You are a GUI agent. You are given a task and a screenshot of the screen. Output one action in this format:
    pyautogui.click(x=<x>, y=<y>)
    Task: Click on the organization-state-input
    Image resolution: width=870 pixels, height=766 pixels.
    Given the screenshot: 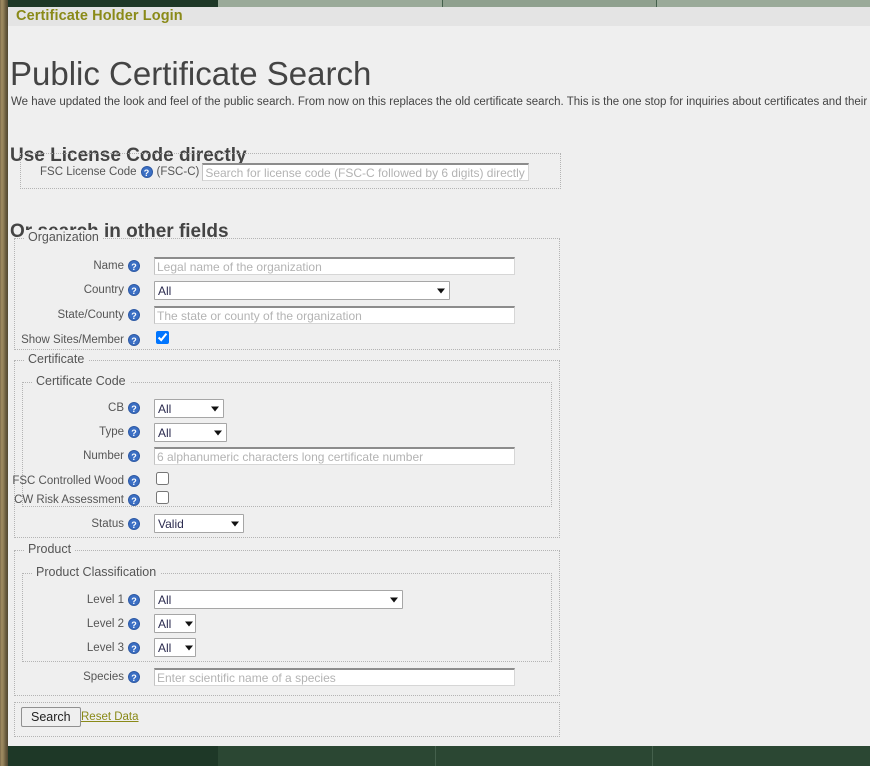 What is the action you would take?
    pyautogui.click(x=334, y=315)
    